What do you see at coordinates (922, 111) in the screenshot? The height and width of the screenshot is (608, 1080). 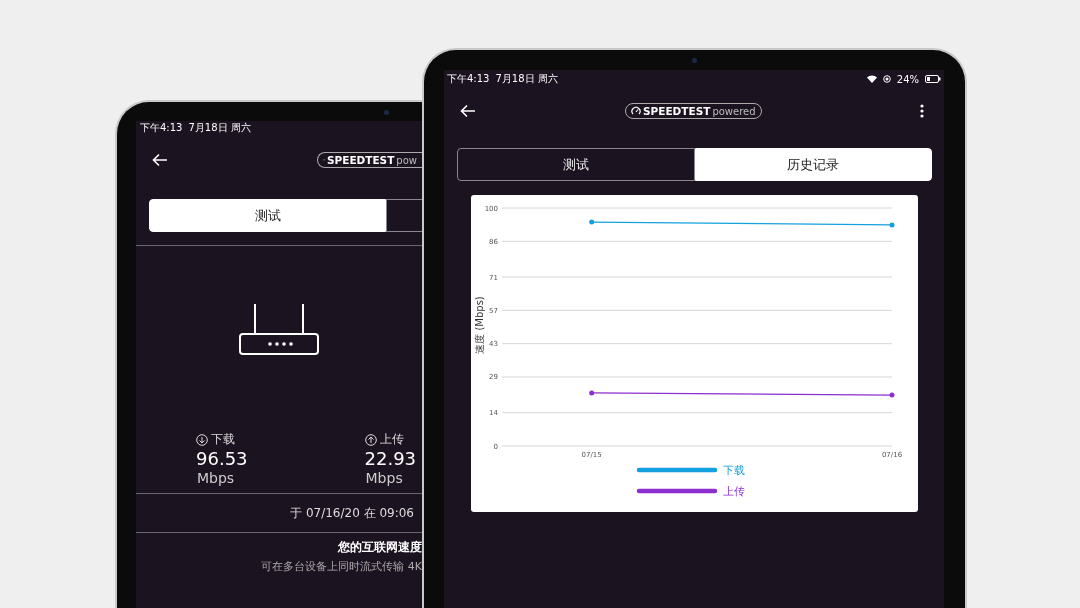 I see `more-icon` at bounding box center [922, 111].